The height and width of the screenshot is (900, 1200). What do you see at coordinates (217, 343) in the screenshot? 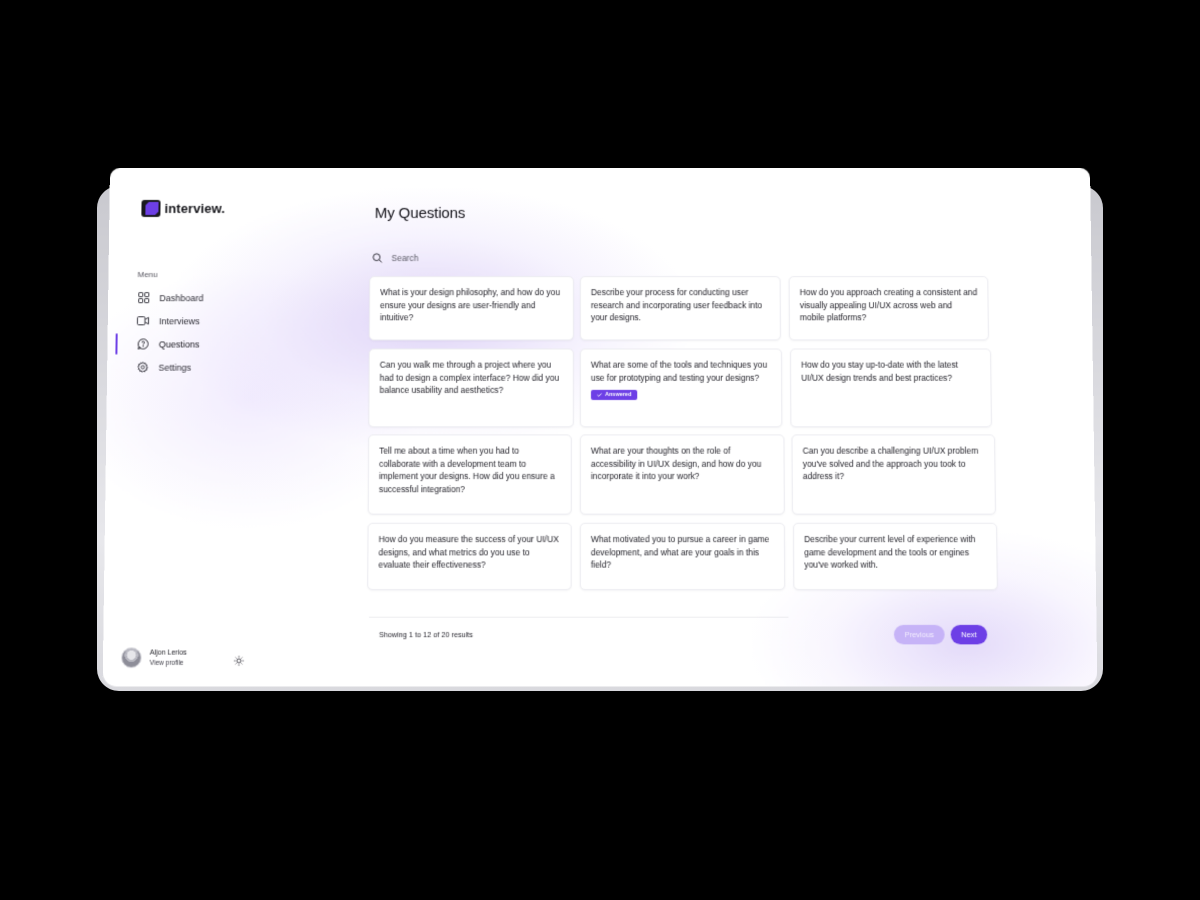
I see `sidebar-item-questions: Questions` at bounding box center [217, 343].